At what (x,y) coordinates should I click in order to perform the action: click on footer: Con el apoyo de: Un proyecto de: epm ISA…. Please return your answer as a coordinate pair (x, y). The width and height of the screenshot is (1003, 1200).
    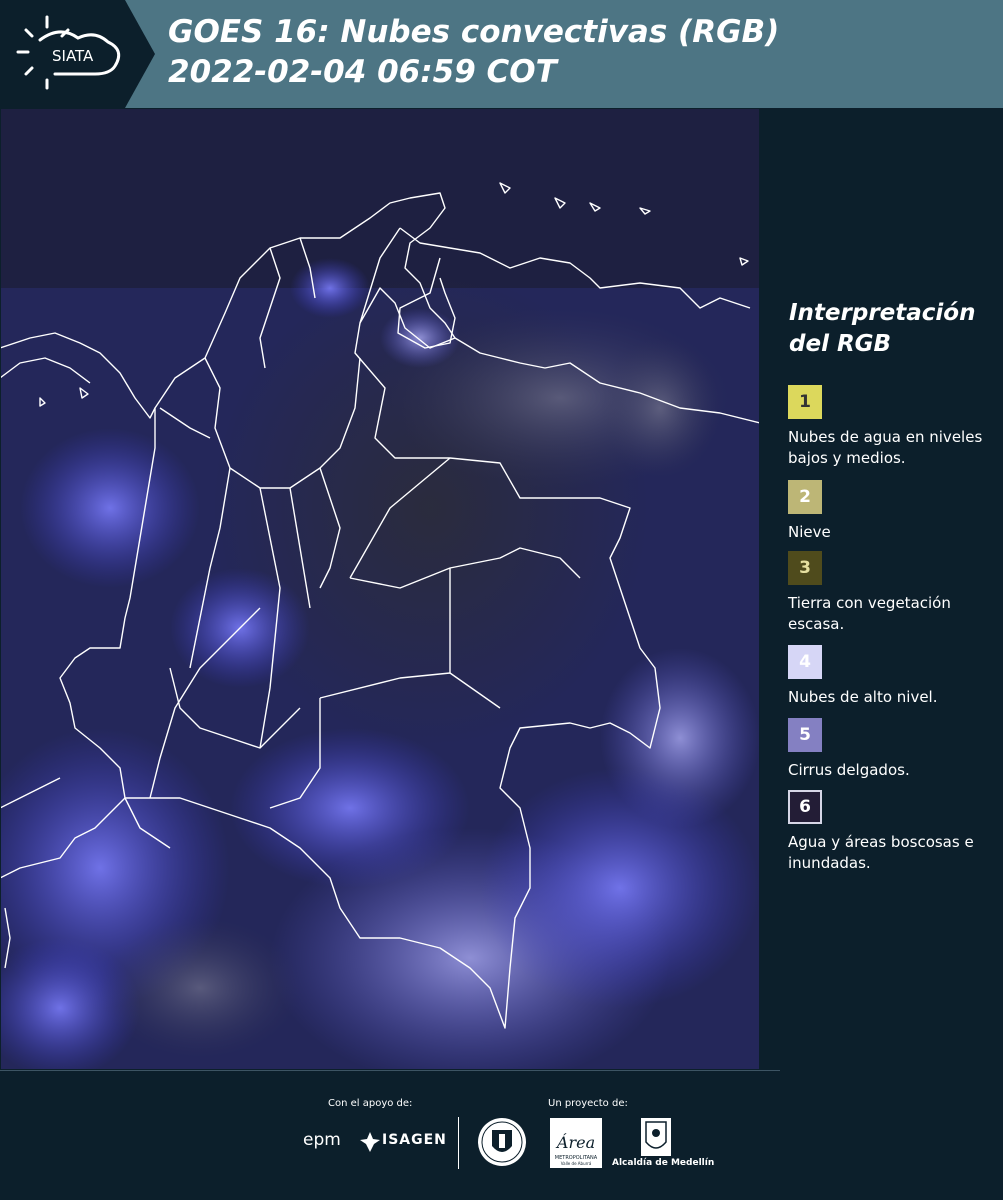
    Looking at the image, I should click on (501, 1135).